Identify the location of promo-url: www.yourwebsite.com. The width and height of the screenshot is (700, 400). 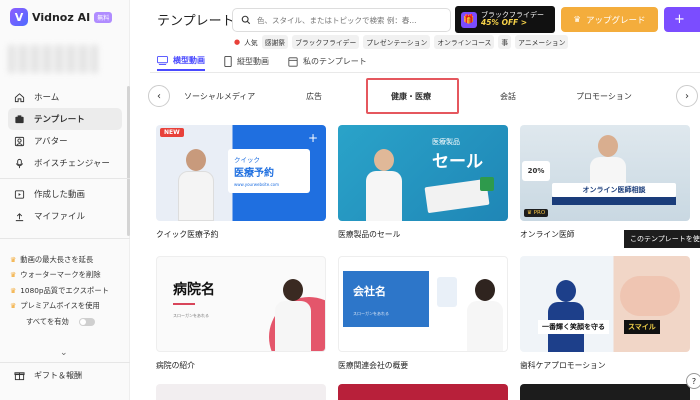
(257, 184).